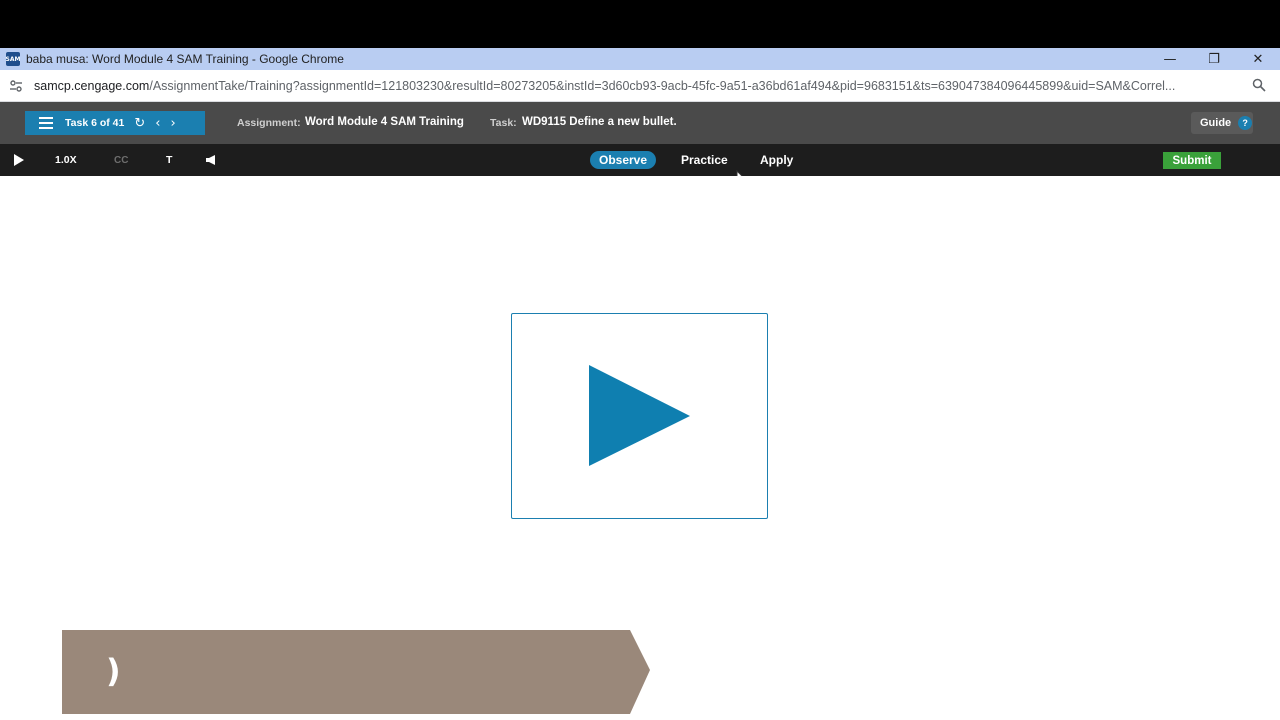  I want to click on help-icon: ?, so click(1245, 123).